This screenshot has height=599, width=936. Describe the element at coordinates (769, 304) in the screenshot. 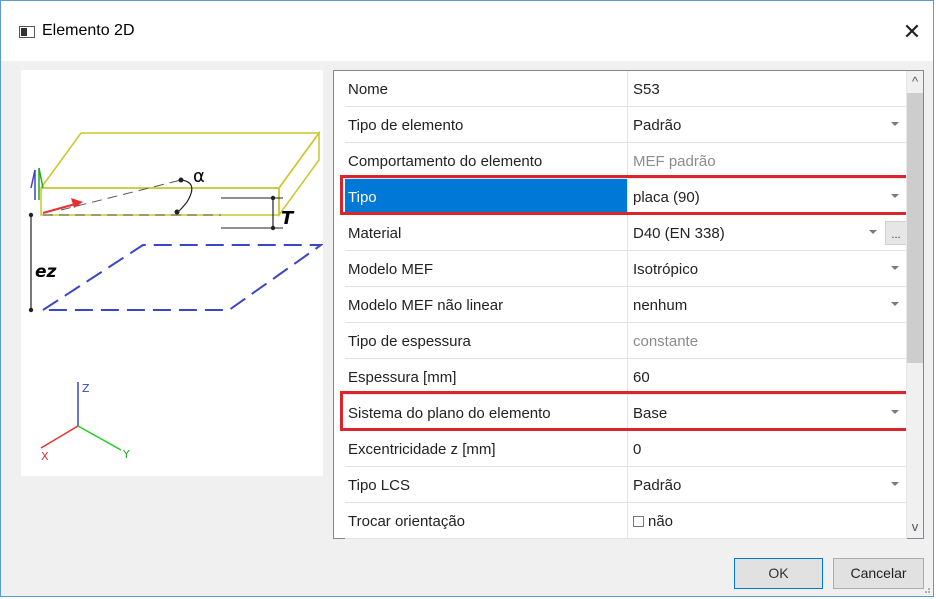

I see `property-value-select: nenhum` at that location.